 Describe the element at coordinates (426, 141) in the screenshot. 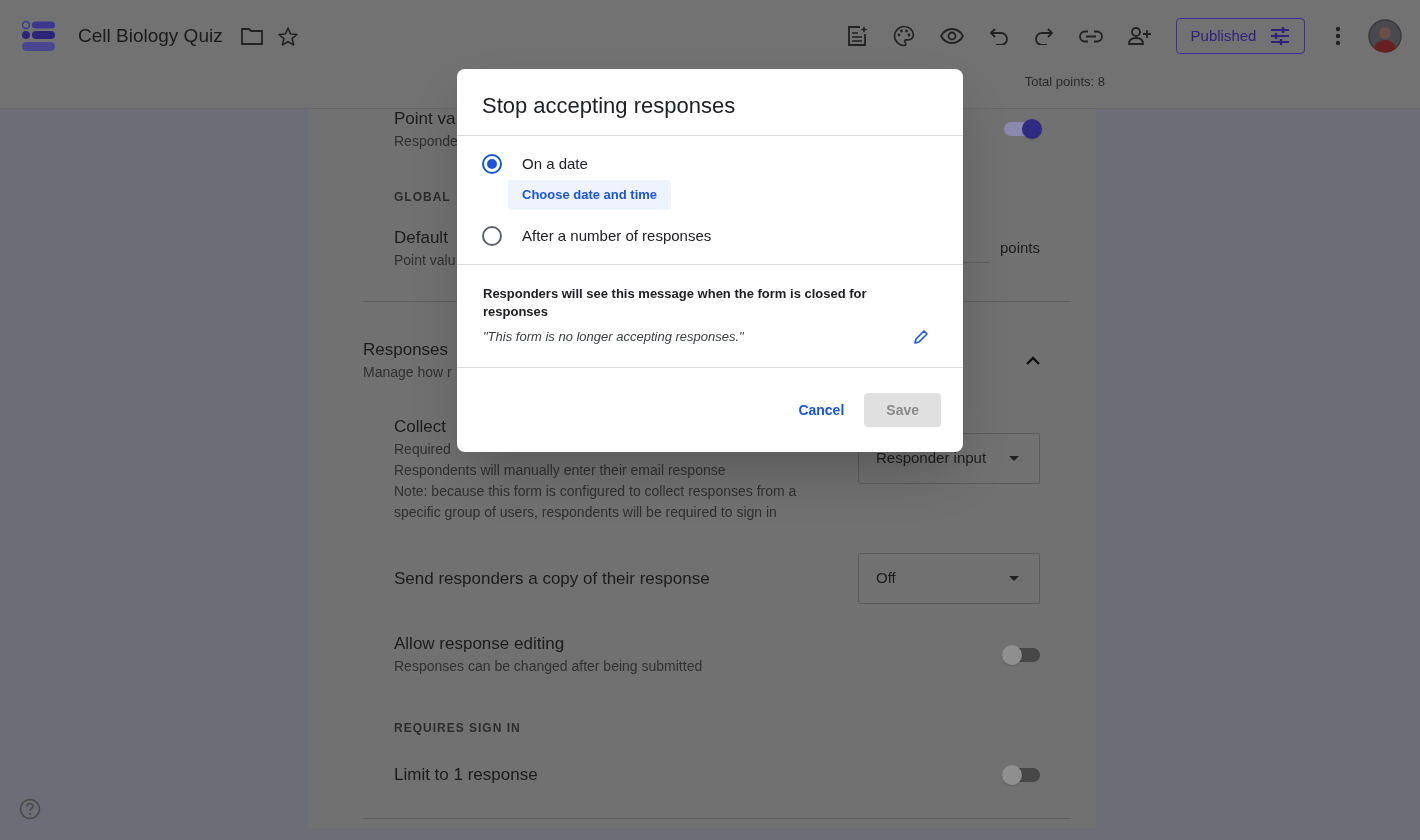

I see `setting-description: Responde` at that location.